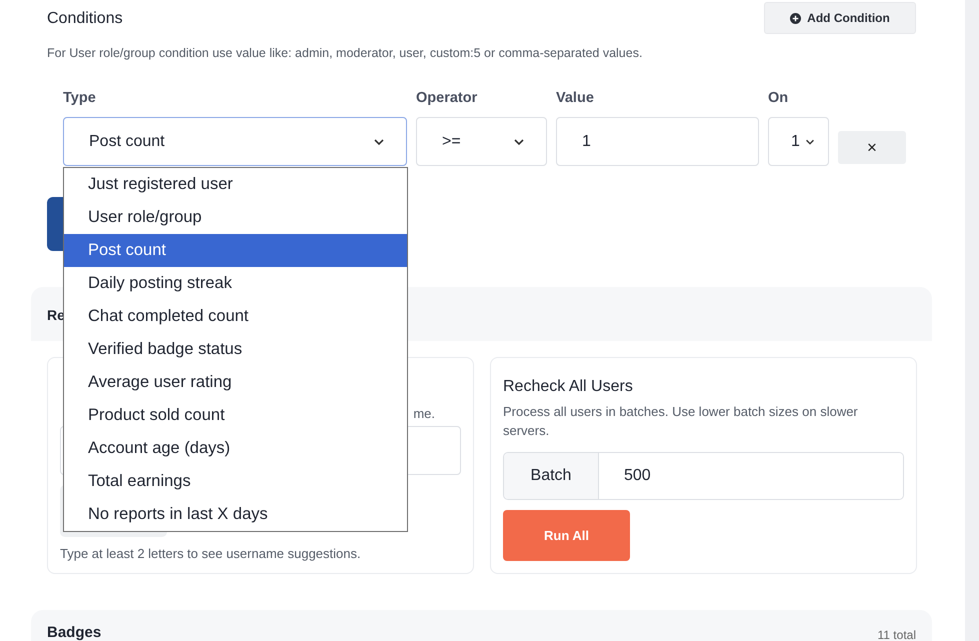 The width and height of the screenshot is (979, 641). What do you see at coordinates (872, 147) in the screenshot?
I see `remove-button: ×` at bounding box center [872, 147].